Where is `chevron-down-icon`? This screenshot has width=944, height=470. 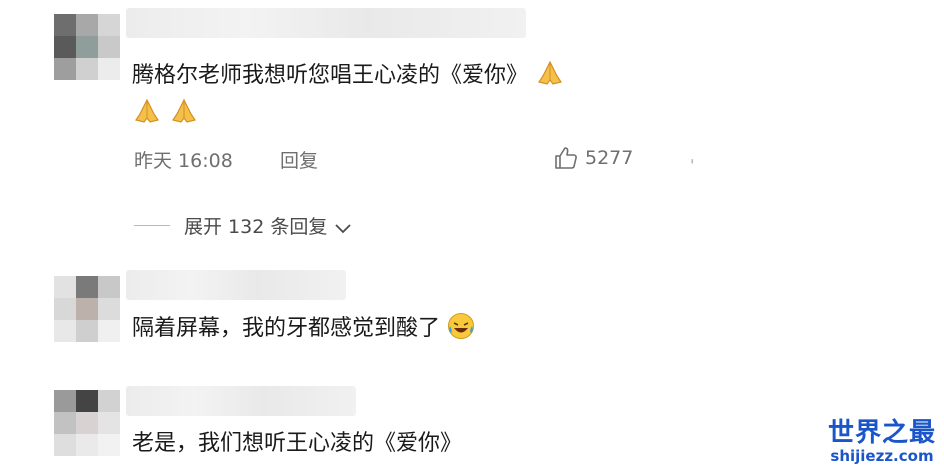 chevron-down-icon is located at coordinates (343, 228).